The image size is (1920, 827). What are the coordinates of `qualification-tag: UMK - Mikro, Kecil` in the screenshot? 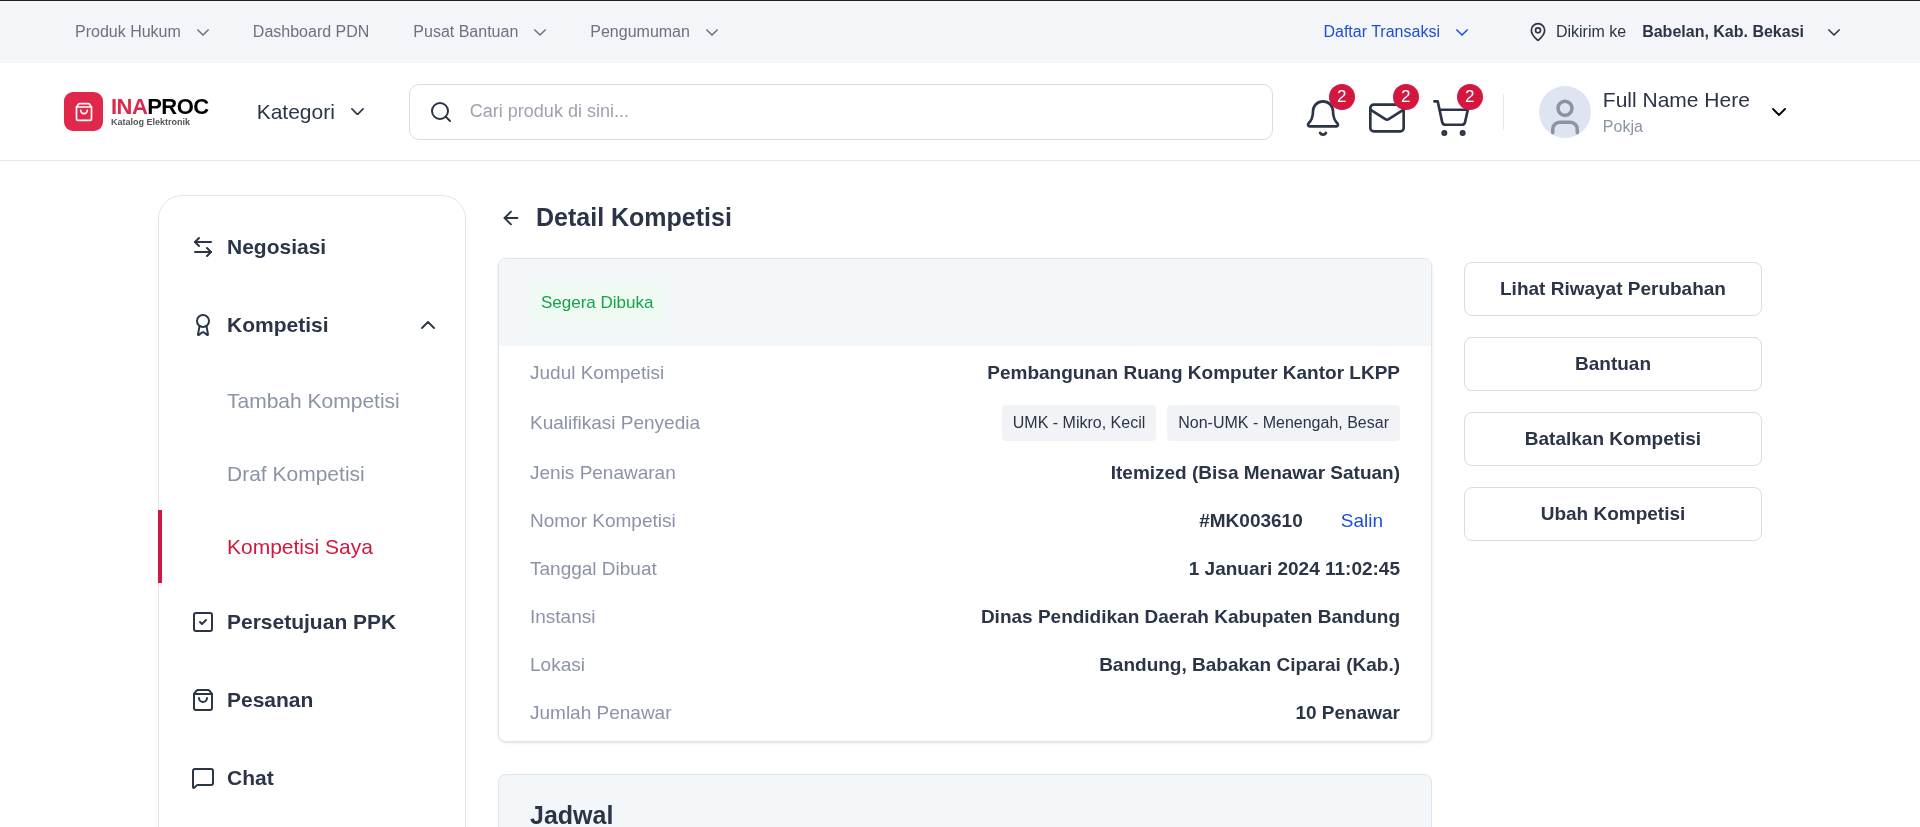 It's located at (1079, 423).